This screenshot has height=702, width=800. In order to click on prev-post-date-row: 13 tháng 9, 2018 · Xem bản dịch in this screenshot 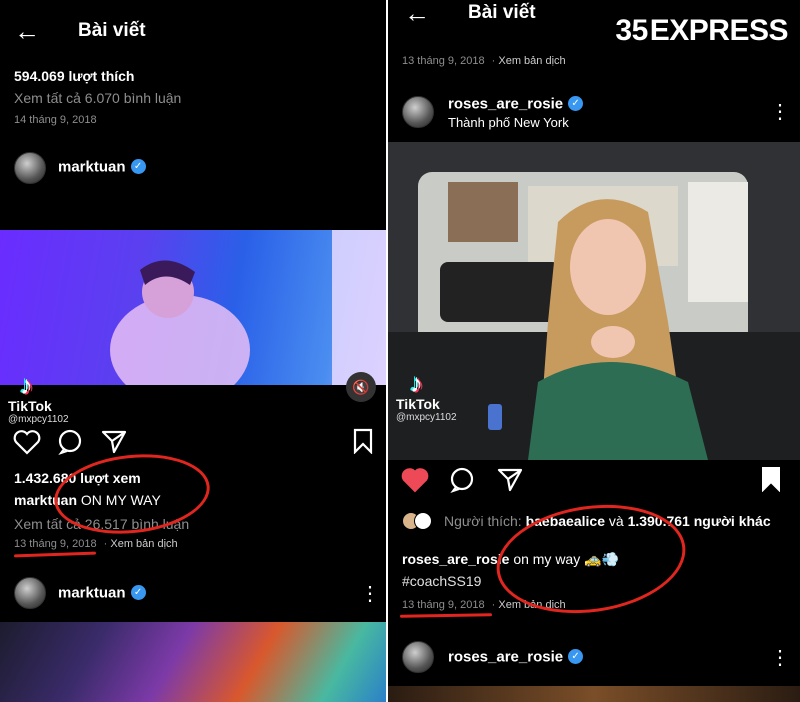, I will do `click(484, 61)`.